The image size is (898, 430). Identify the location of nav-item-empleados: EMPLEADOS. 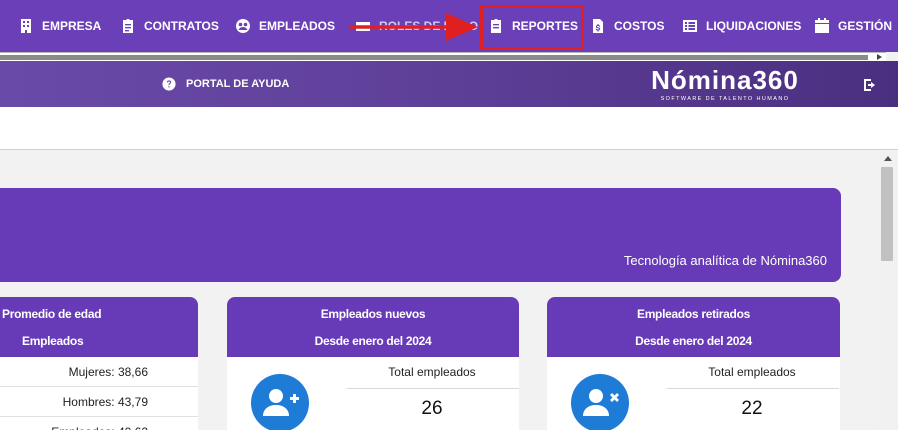
(285, 26).